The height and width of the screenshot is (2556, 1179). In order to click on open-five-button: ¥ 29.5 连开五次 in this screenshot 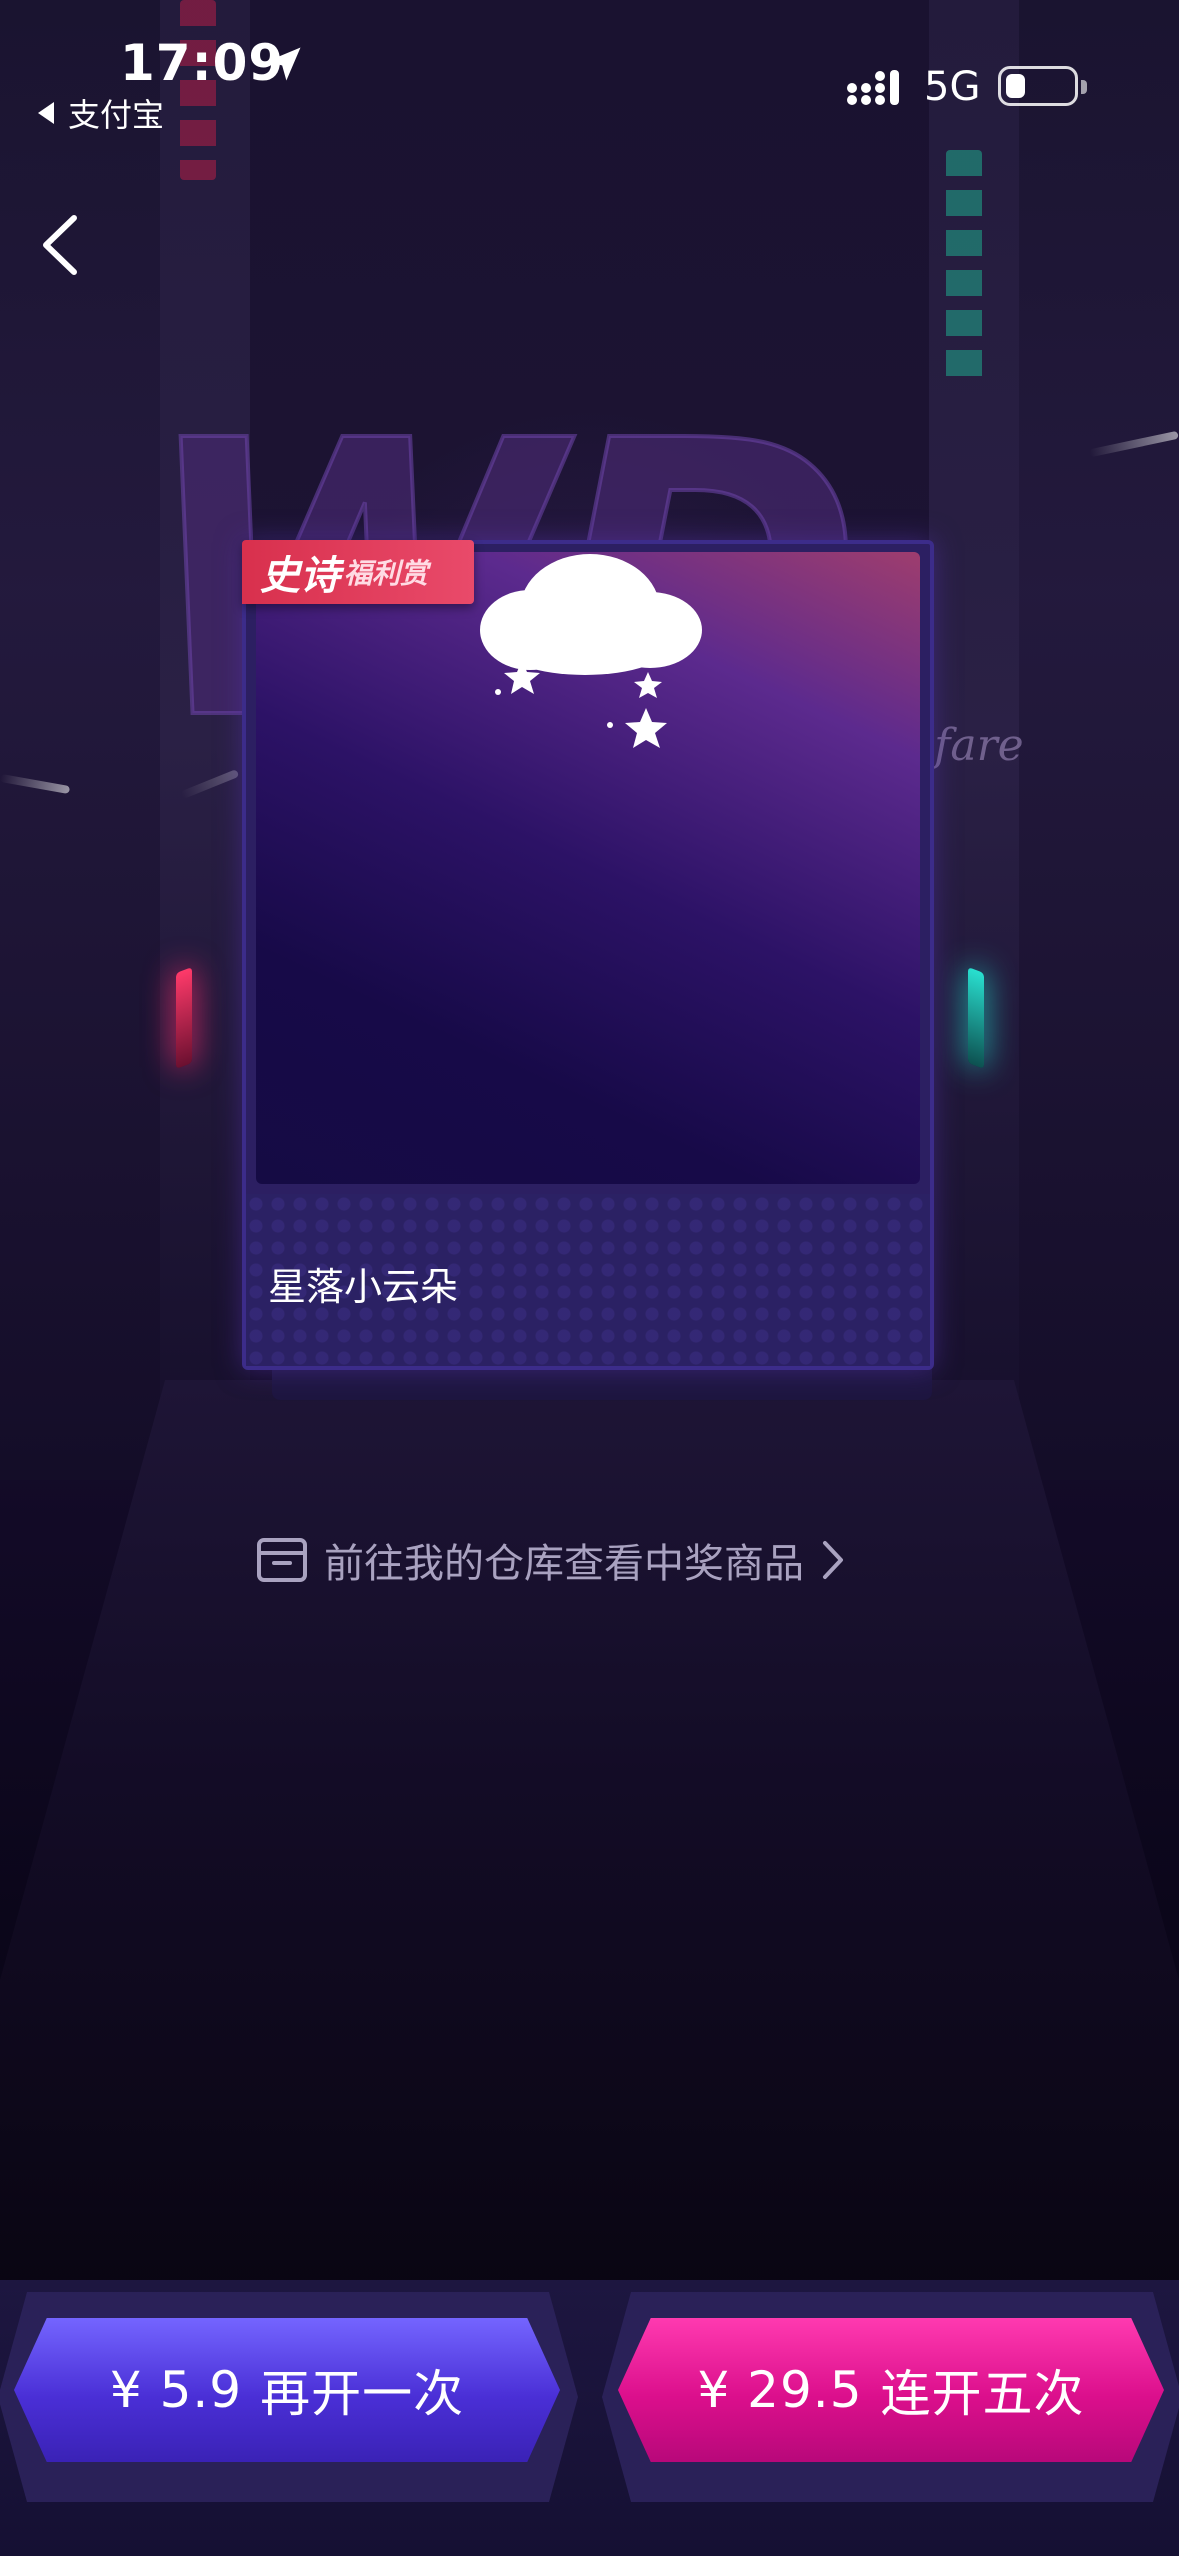, I will do `click(891, 2390)`.